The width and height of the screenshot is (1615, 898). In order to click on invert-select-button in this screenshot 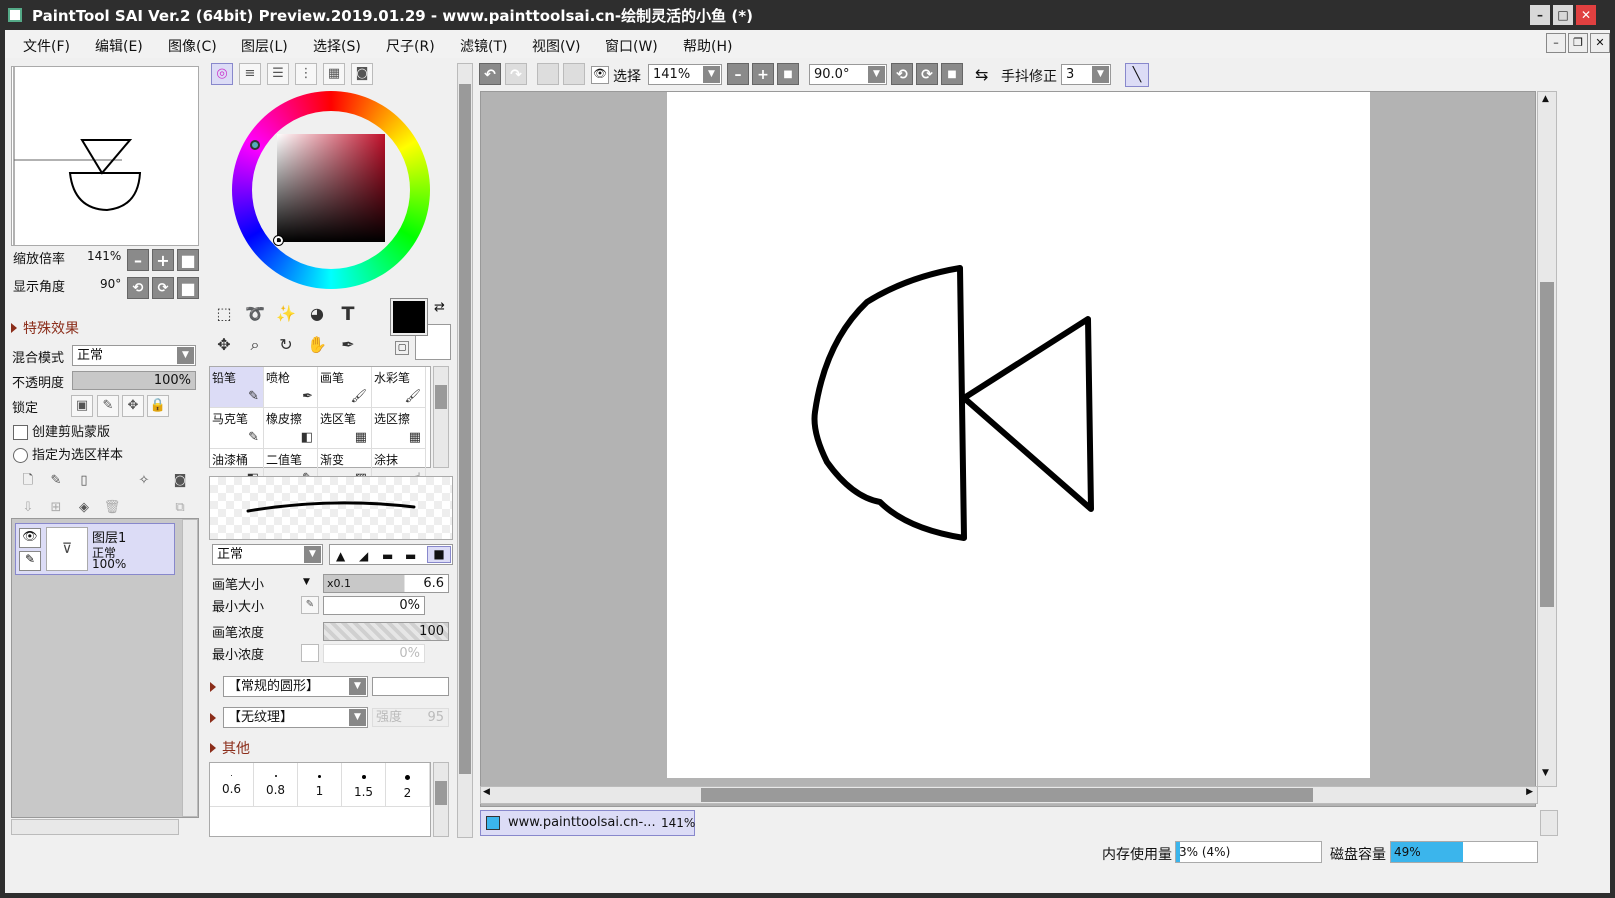, I will do `click(574, 74)`.